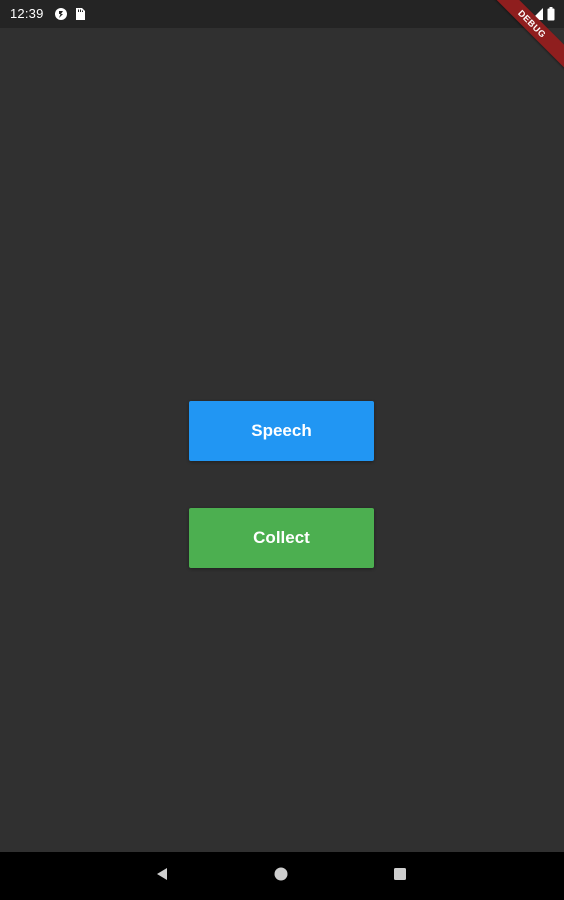 The width and height of the screenshot is (564, 900). Describe the element at coordinates (281, 431) in the screenshot. I see `speech-button: Speech` at that location.